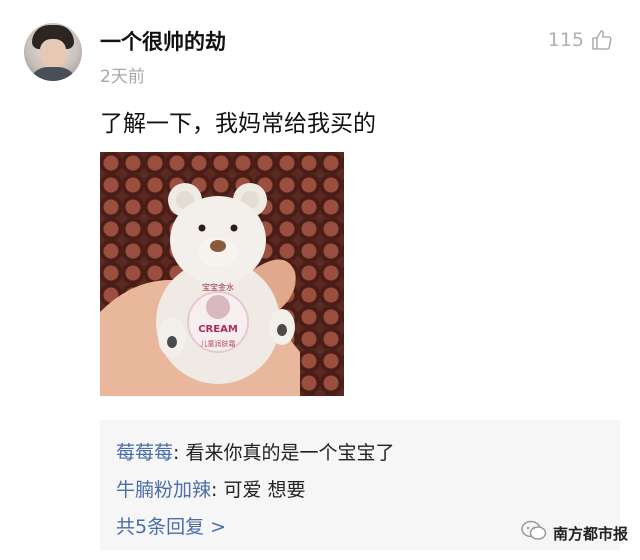 The image size is (640, 560). What do you see at coordinates (264, 490) in the screenshot?
I see `reply-text: 可爱 想要` at bounding box center [264, 490].